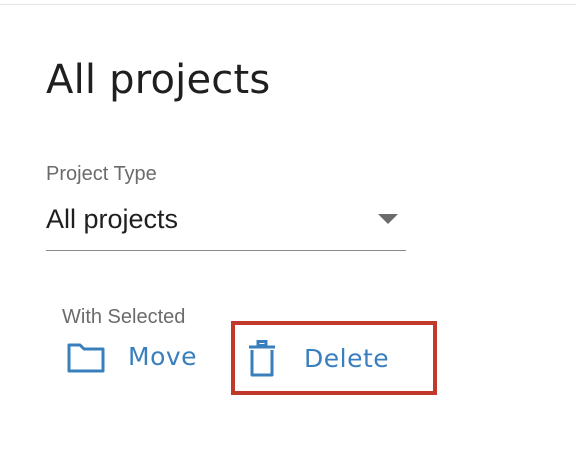 Image resolution: width=576 pixels, height=472 pixels. What do you see at coordinates (262, 359) in the screenshot?
I see `trash-icon` at bounding box center [262, 359].